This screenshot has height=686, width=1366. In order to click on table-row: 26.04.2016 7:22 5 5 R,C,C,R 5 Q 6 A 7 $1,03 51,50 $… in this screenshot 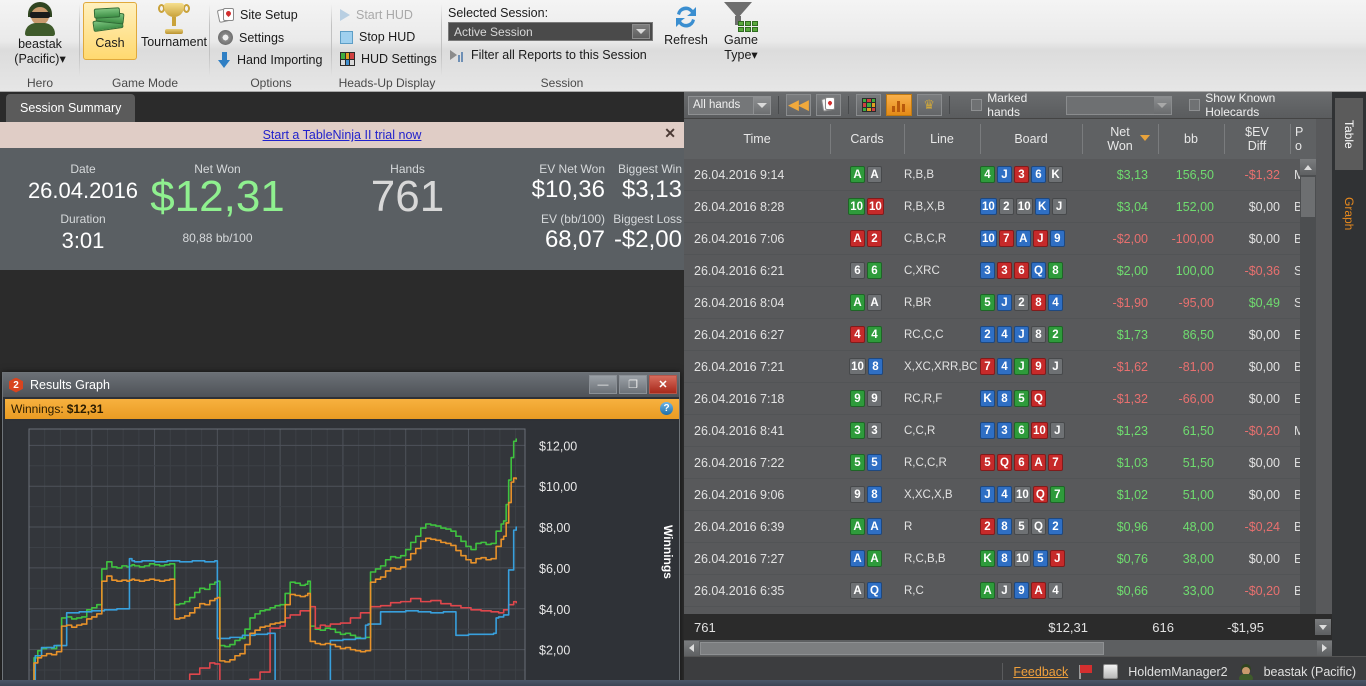, I will do `click(1000, 463)`.